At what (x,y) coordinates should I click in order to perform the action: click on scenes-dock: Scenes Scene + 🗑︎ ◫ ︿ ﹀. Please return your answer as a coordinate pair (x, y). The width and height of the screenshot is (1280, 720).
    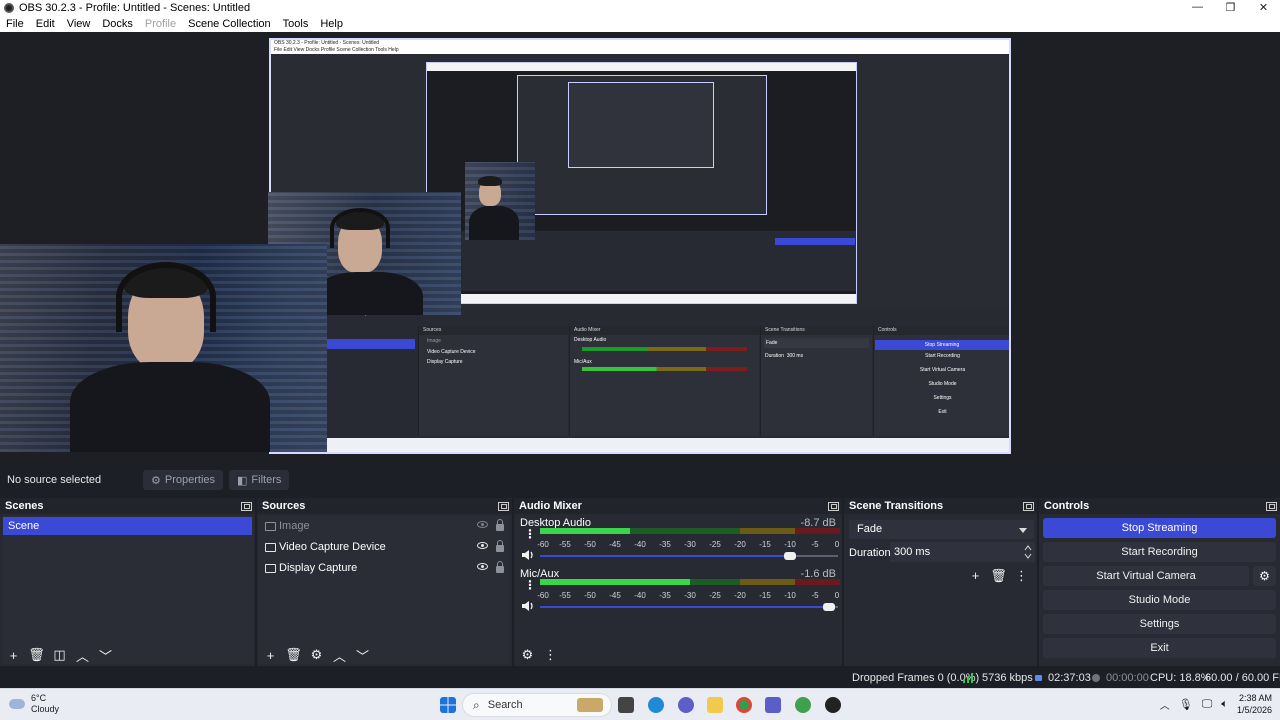
    Looking at the image, I should click on (127, 582).